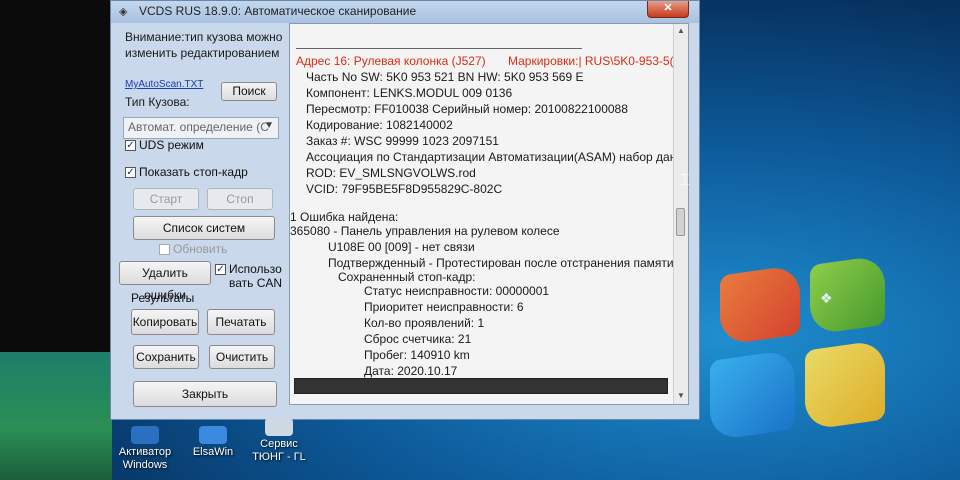 This screenshot has width=960, height=480. Describe the element at coordinates (591, 61) in the screenshot. I see `output-line: Маркировки:| RUS\5K0-953-5(` at that location.